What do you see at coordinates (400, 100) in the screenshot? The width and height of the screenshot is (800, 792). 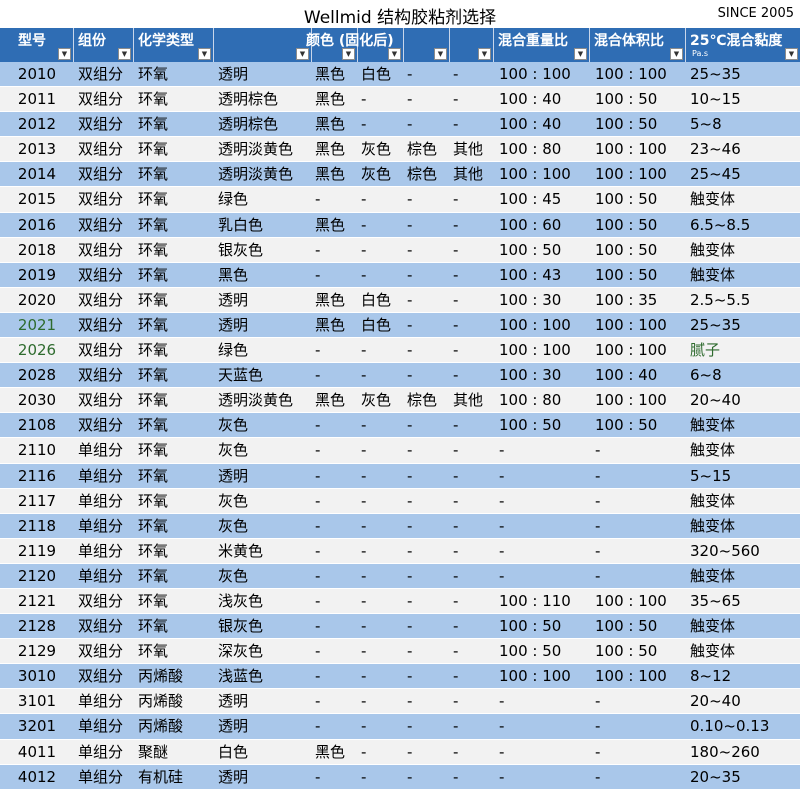 I see `table-row: 2011 双组分 环氧 透明棕色 黑色 - - -100 : 40 100 : 50 10~15` at bounding box center [400, 100].